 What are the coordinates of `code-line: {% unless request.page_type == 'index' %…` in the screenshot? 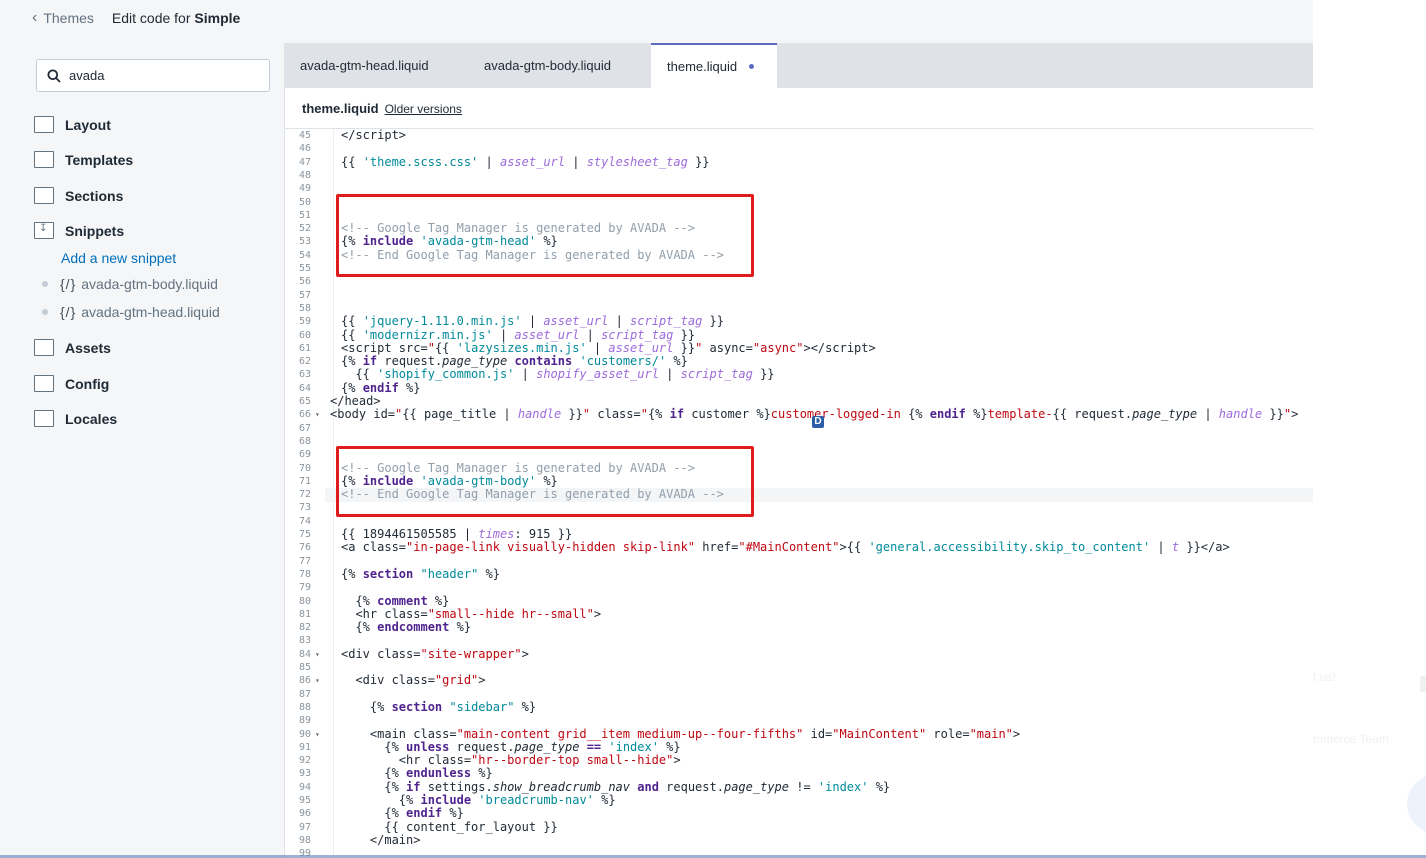 It's located at (510, 747).